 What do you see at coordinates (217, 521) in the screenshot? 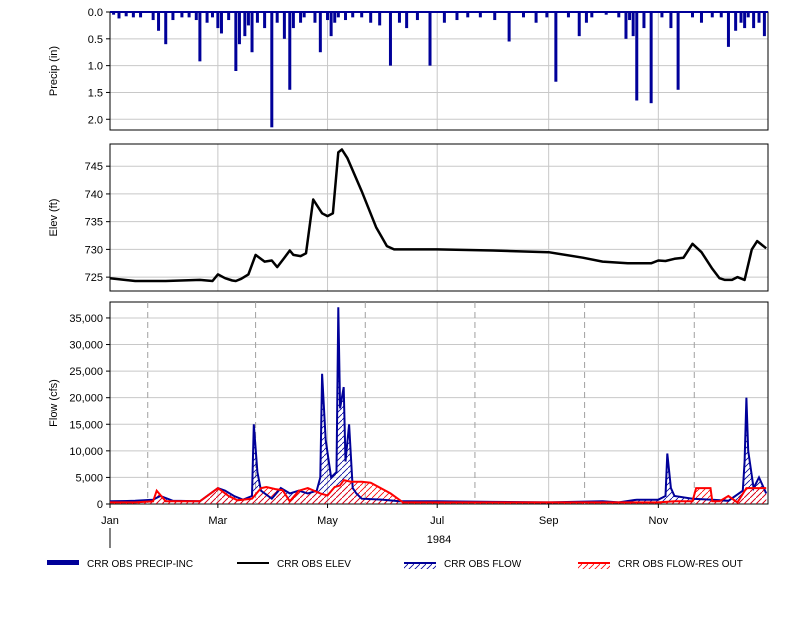
I see `xtick-label: Mar` at bounding box center [217, 521].